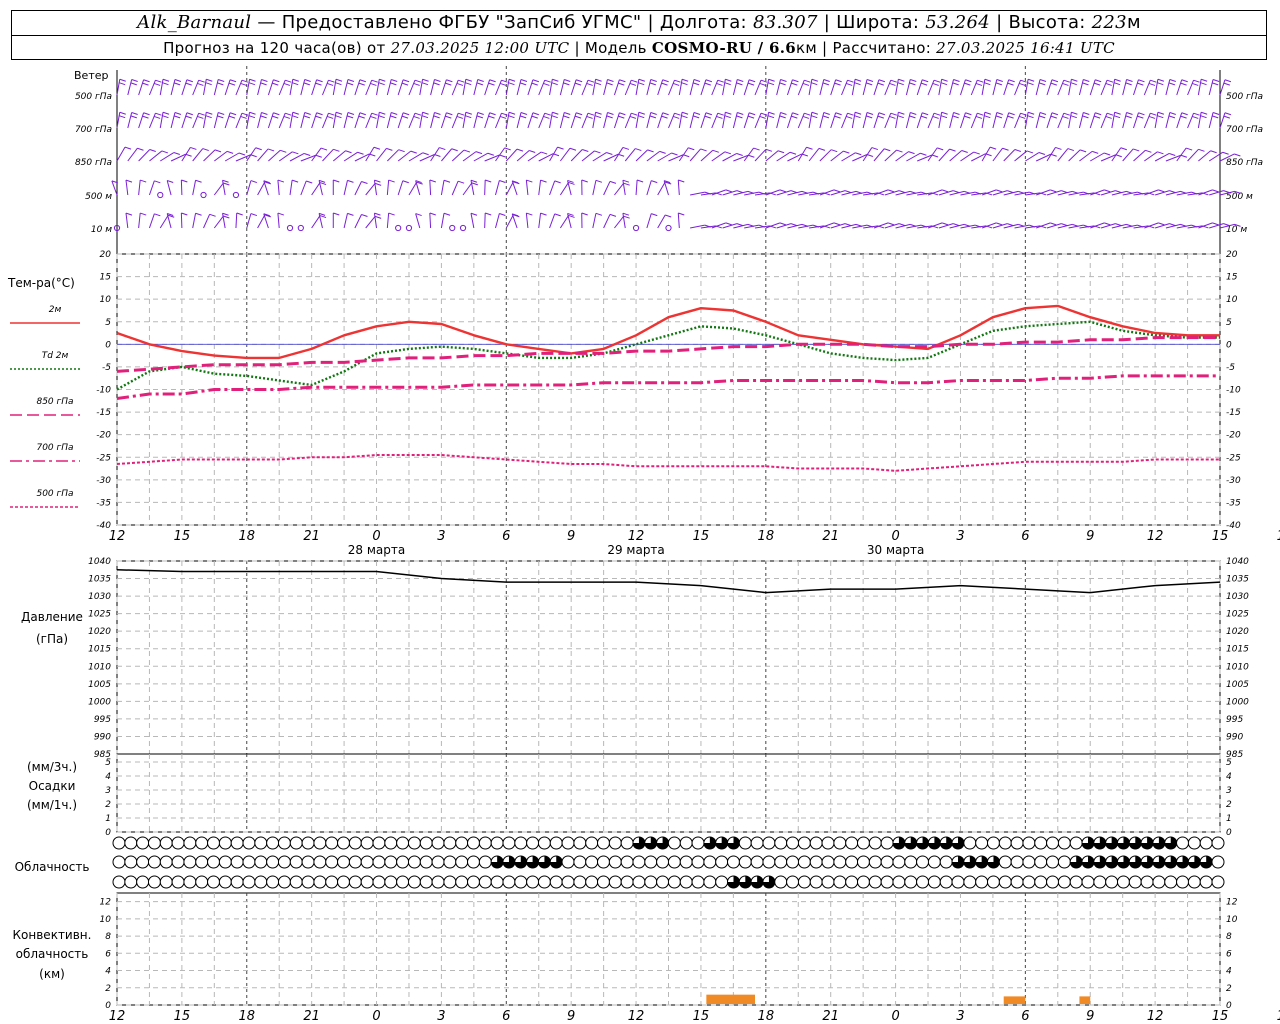 The width and height of the screenshot is (1280, 1024). What do you see at coordinates (571, 1016) in the screenshot?
I see `hour-tick-label-bottom: 9` at bounding box center [571, 1016].